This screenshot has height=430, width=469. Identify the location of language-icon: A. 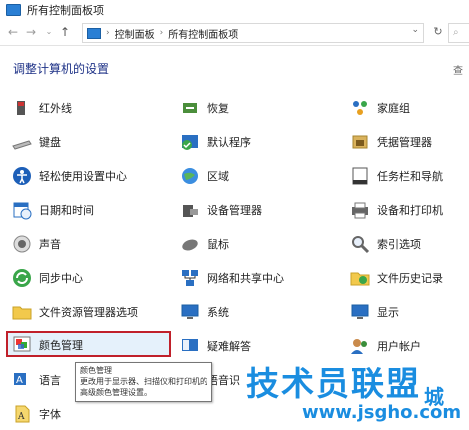
(22, 380).